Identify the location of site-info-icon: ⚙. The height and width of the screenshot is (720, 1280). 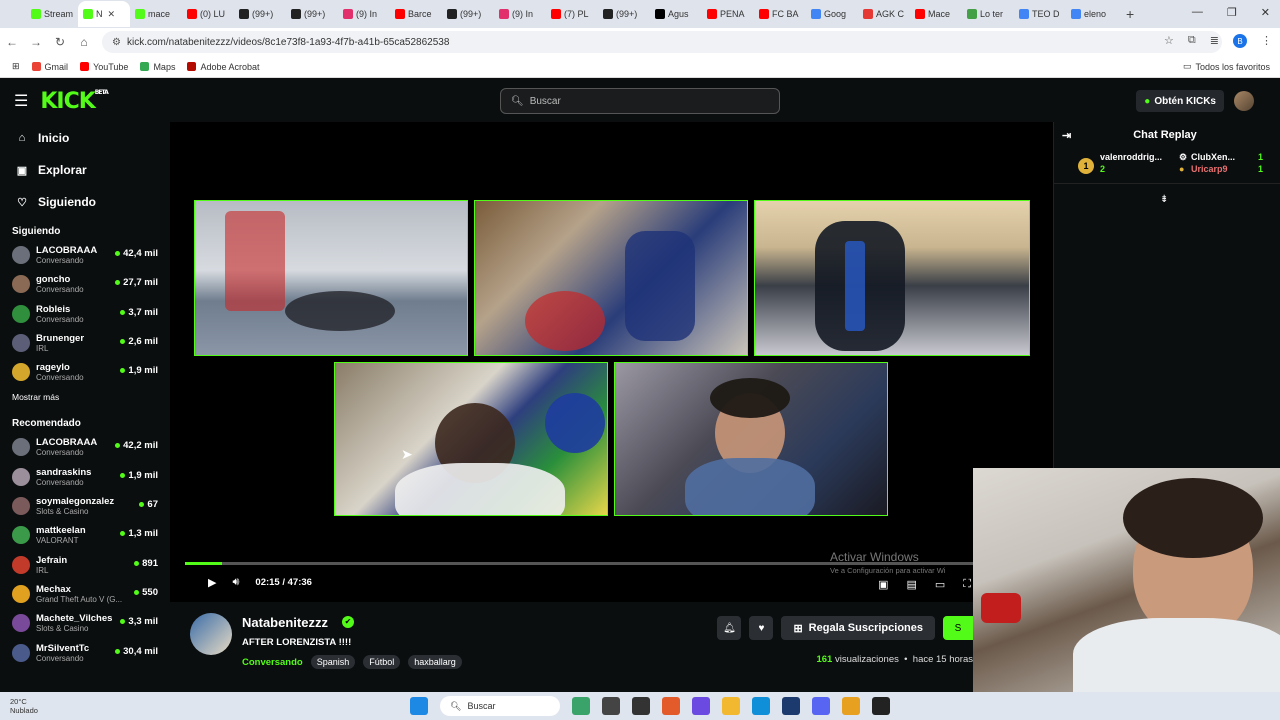
(116, 42).